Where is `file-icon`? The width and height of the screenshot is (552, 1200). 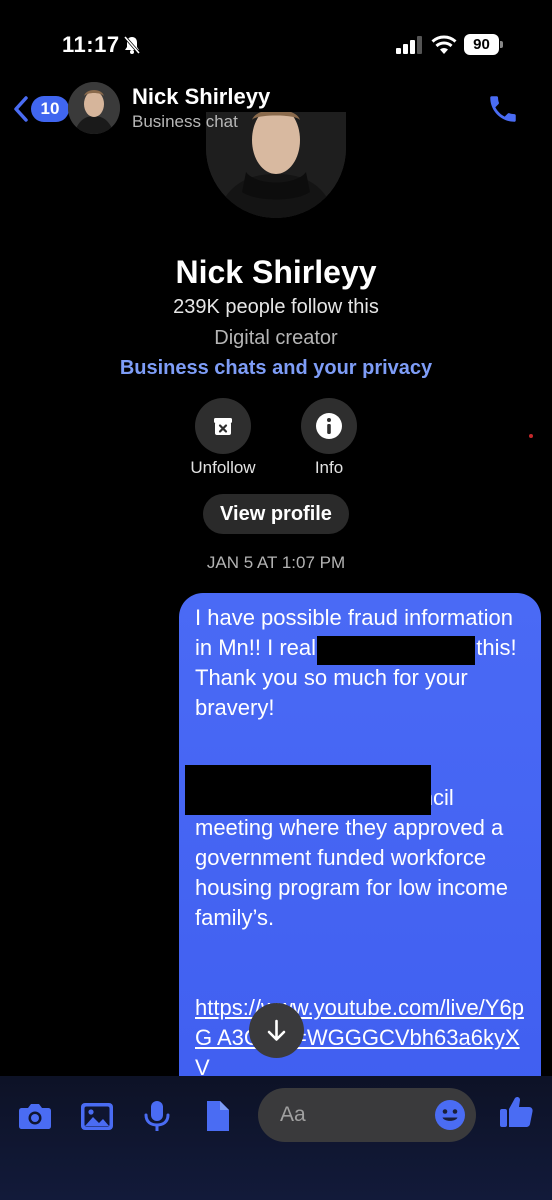 file-icon is located at coordinates (217, 1116).